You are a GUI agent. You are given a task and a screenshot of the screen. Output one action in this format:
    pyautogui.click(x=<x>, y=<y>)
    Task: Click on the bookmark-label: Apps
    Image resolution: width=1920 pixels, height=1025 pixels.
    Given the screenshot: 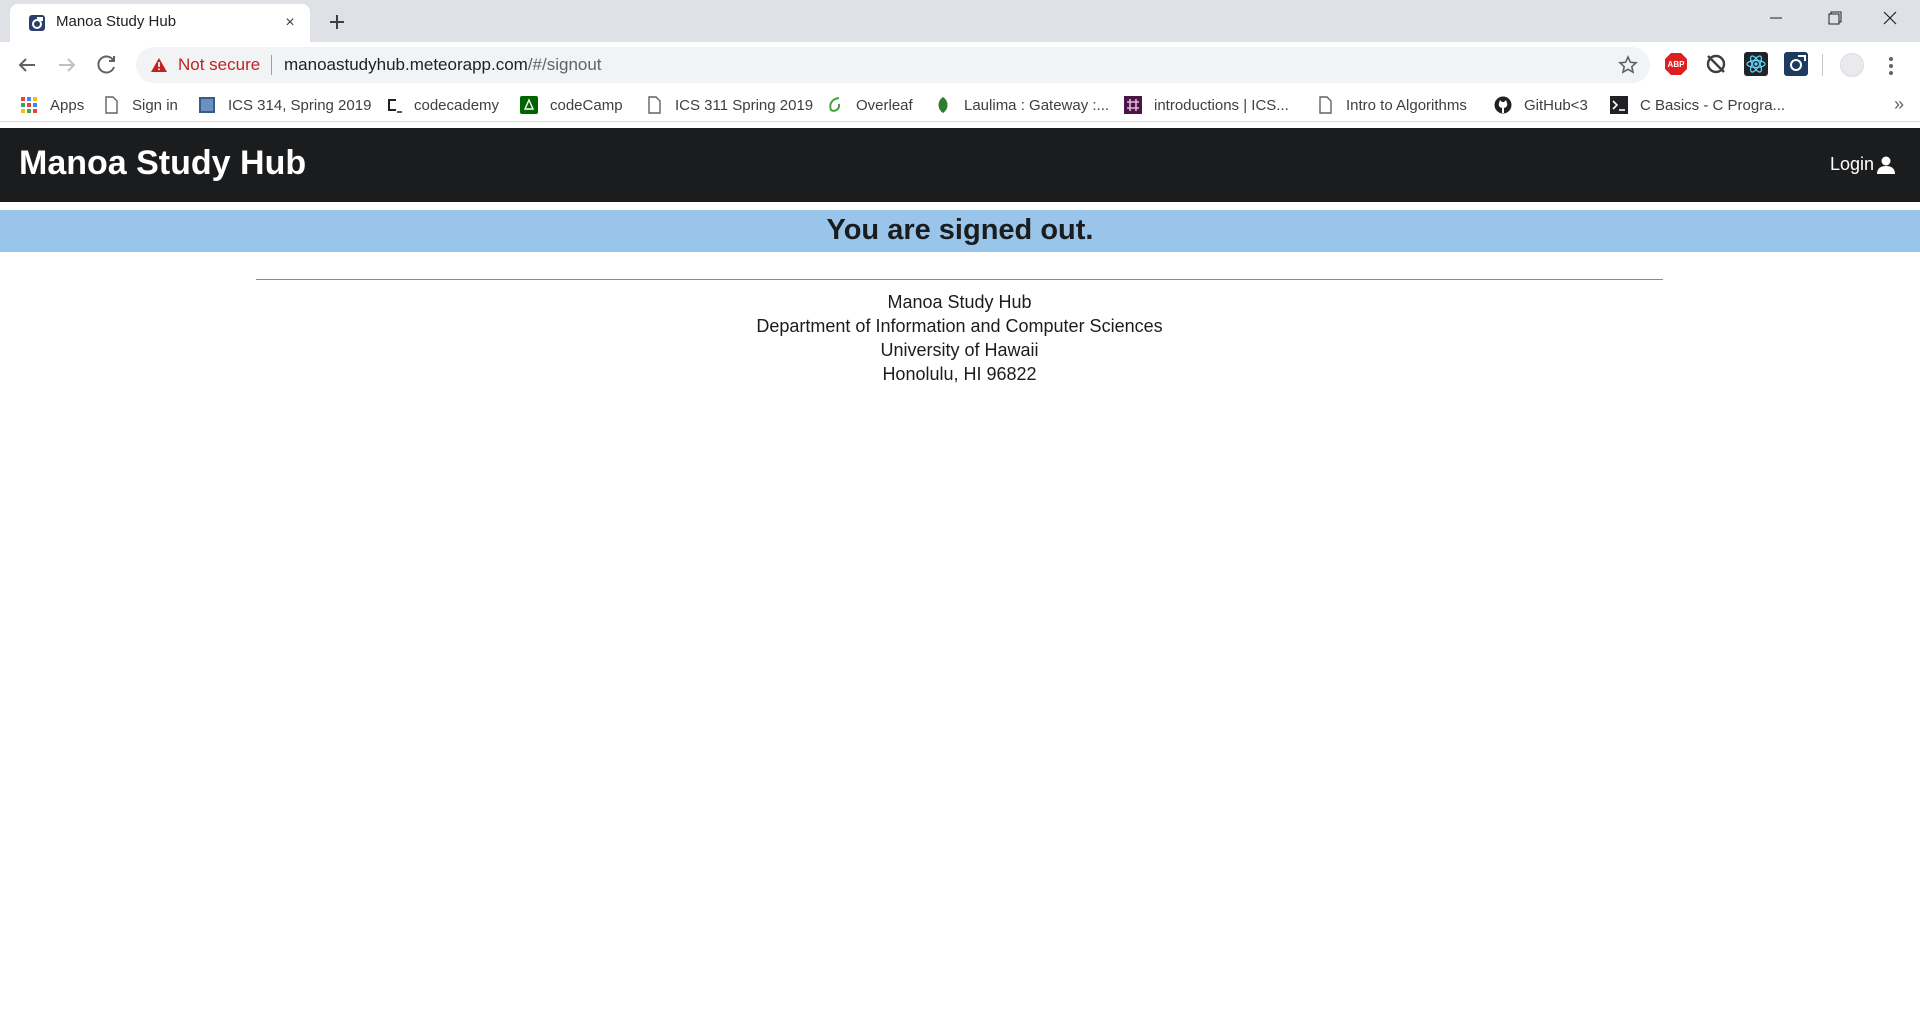 What is the action you would take?
    pyautogui.click(x=67, y=105)
    